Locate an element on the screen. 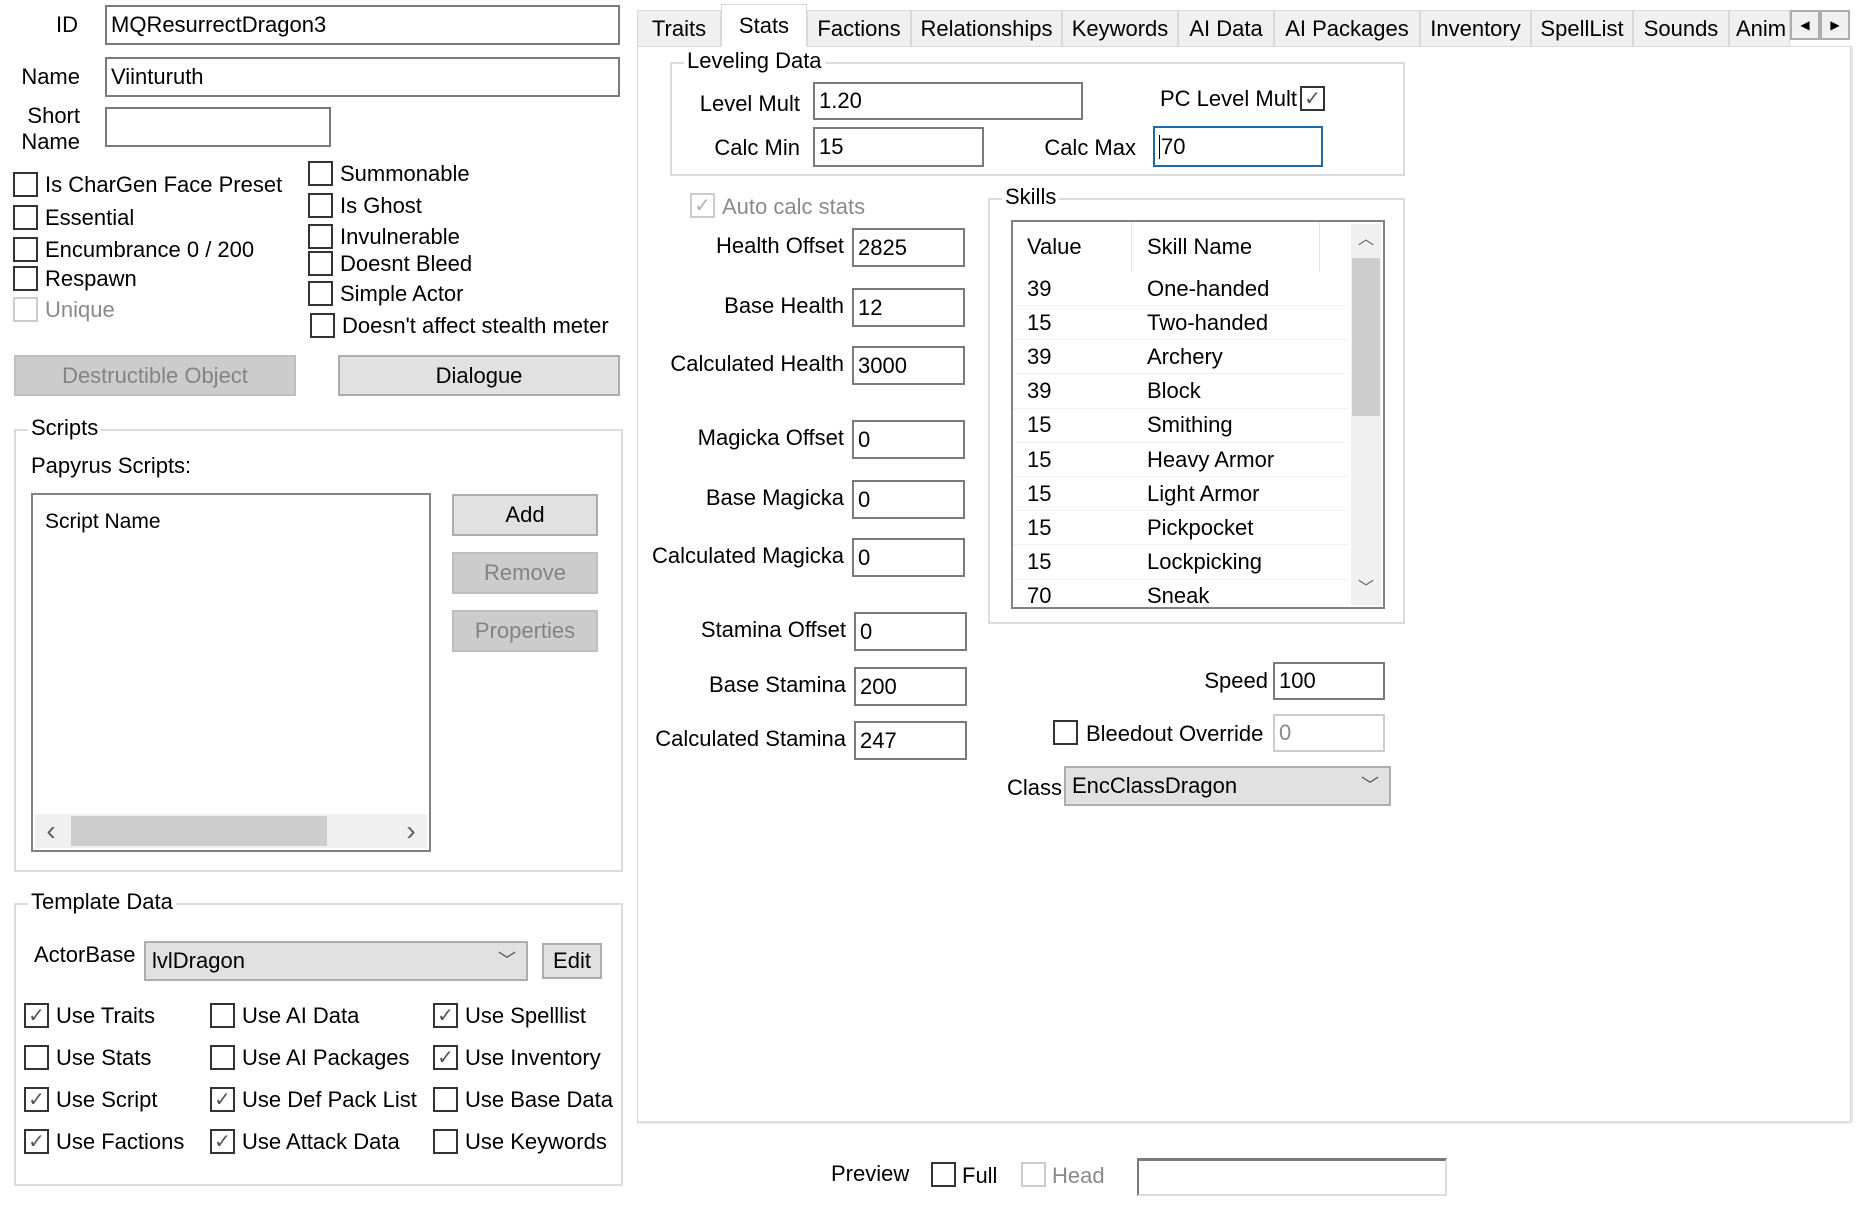 The image size is (1857, 1207). script-list-hscrollbar: ‹ › is located at coordinates (231, 831).